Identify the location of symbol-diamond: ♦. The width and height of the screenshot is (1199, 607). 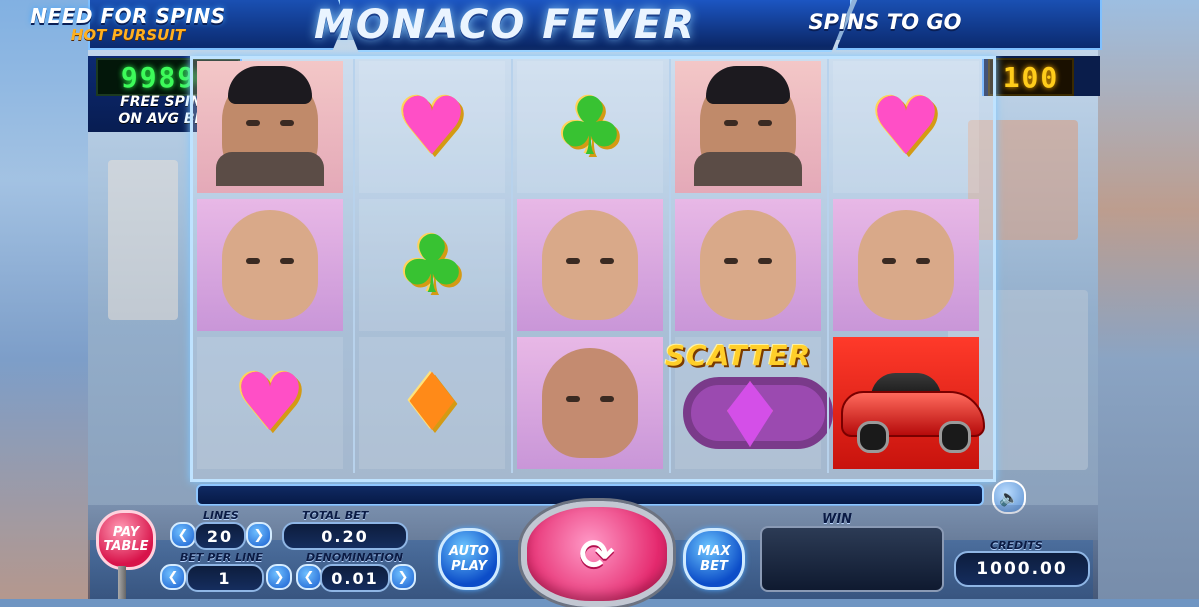
(432, 403).